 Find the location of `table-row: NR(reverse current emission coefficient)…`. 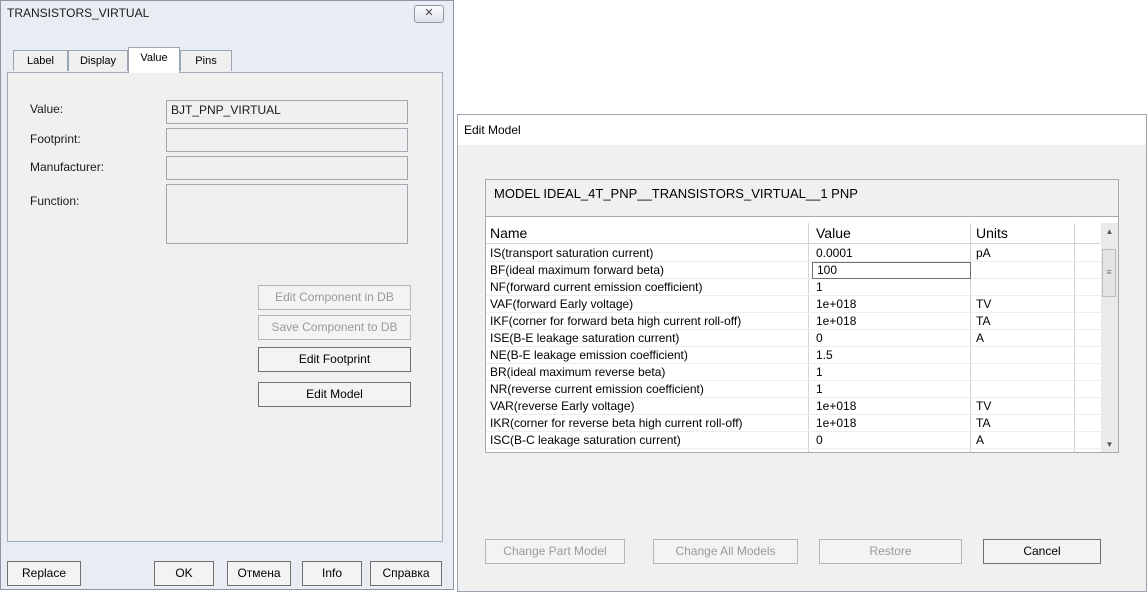

table-row: NR(reverse current emission coefficient)… is located at coordinates (793, 389).